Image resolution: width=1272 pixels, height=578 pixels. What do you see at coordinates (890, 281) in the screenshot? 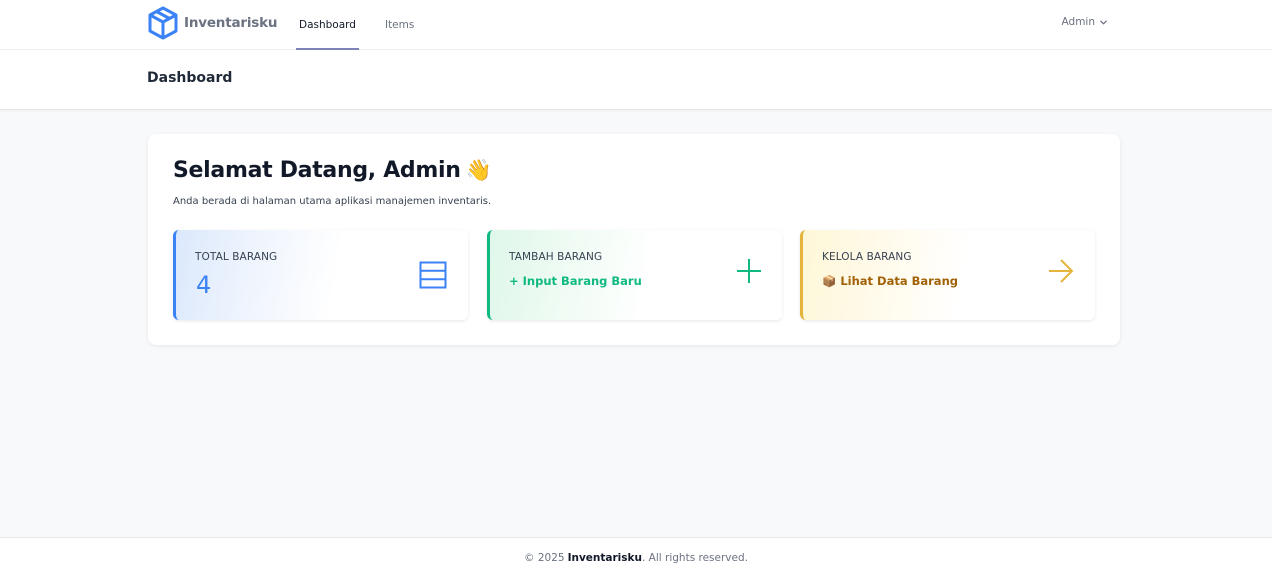
I see `lihat-data-barang-link: 📦 Lihat Data Barang` at bounding box center [890, 281].